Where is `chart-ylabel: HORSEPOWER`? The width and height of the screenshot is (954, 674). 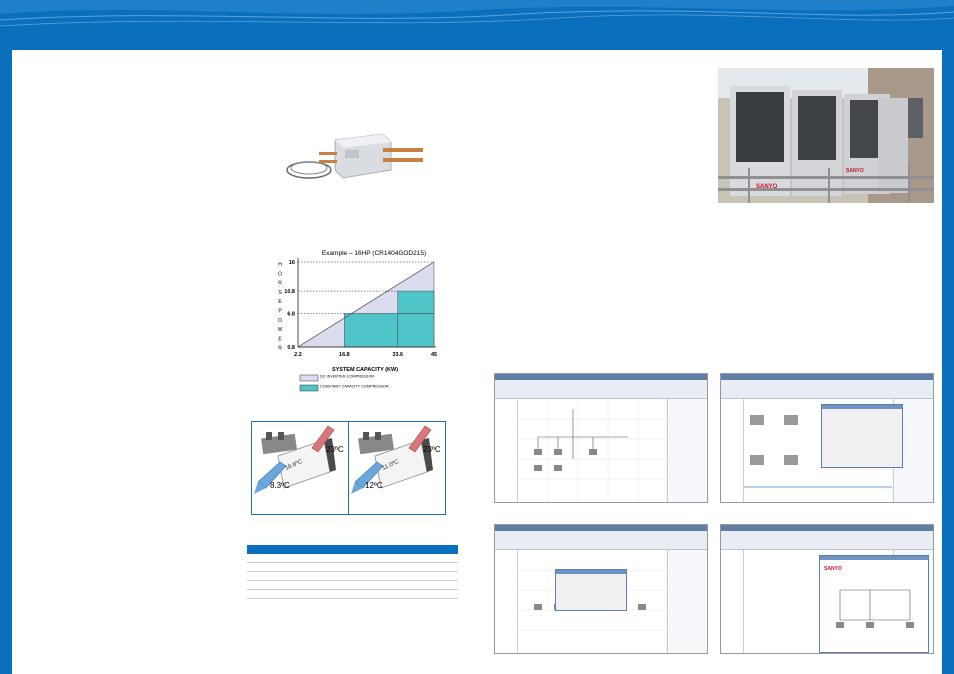
chart-ylabel: HORSEPOWER is located at coordinates (280, 307).